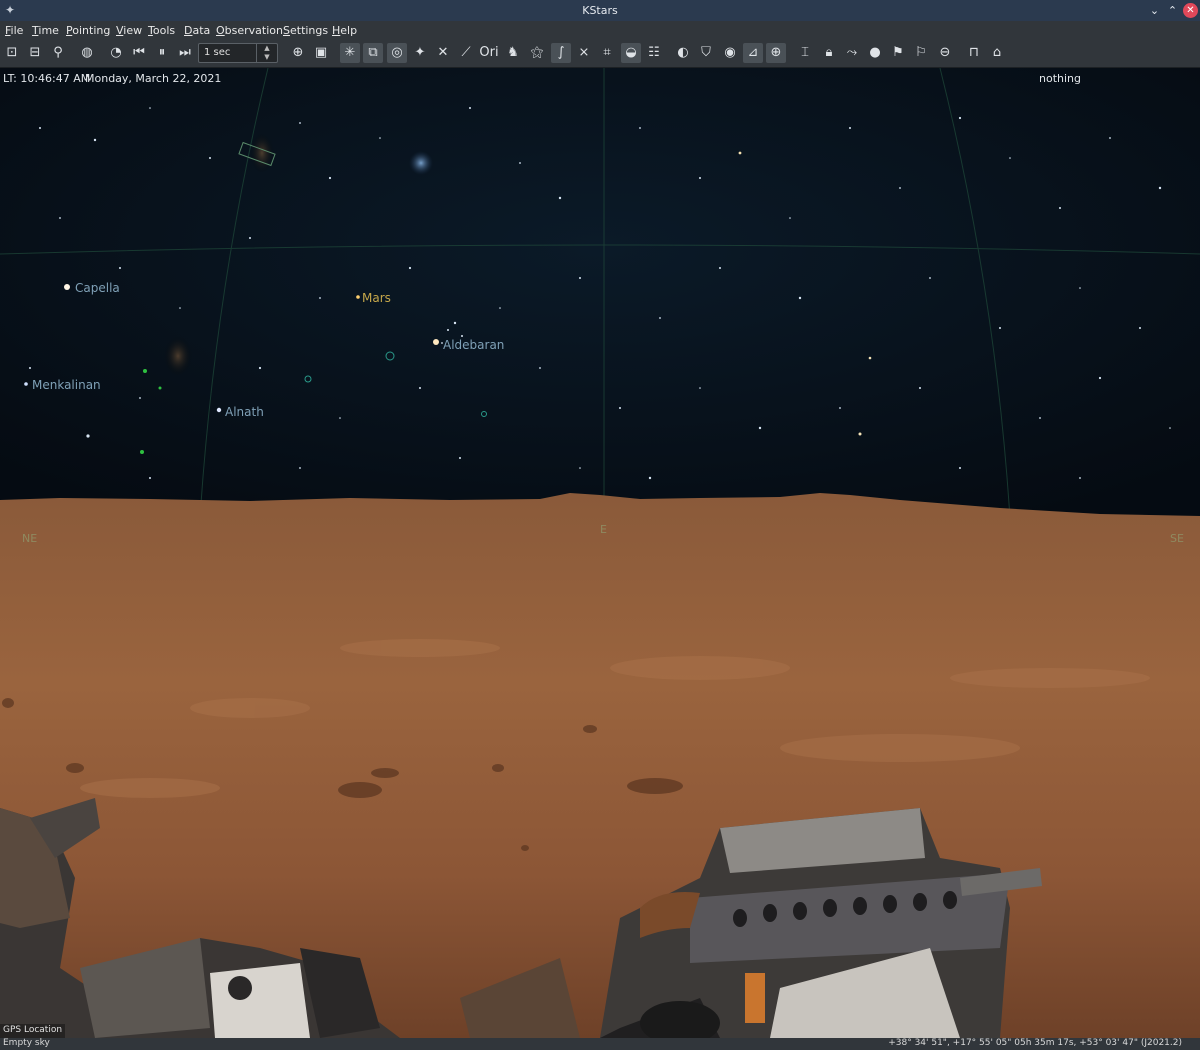 Image resolution: width=1200 pixels, height=1050 pixels. I want to click on label-alnath: Alnath, so click(244, 412).